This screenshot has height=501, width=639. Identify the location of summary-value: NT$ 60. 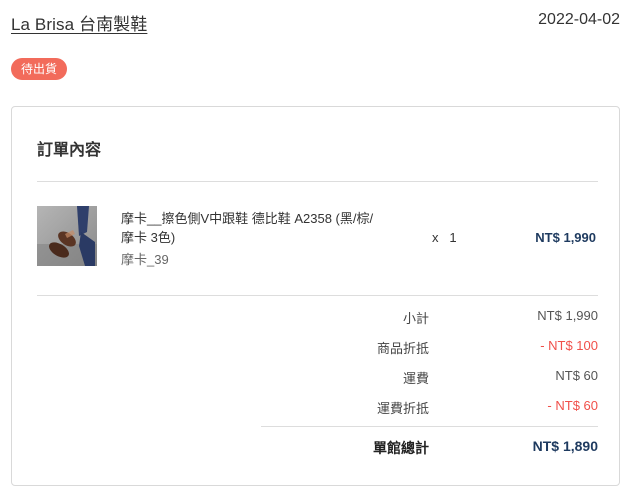
(576, 375).